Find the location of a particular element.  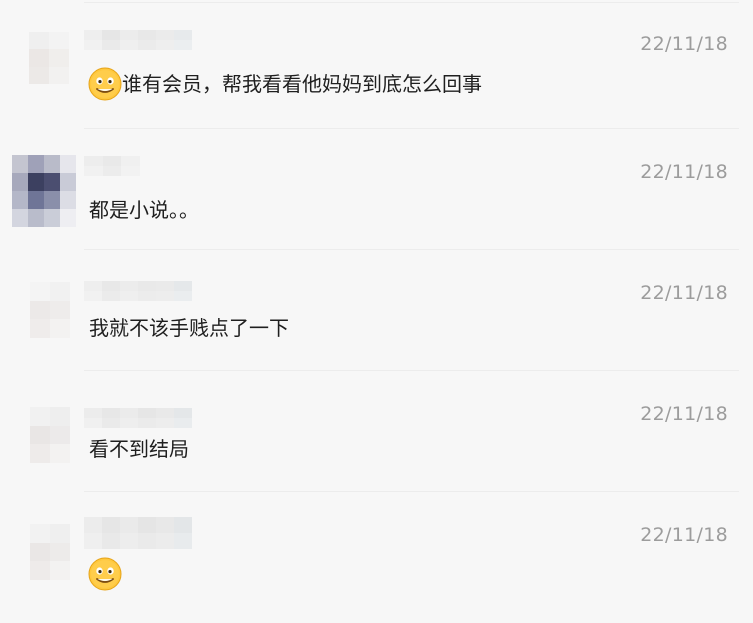

comment-text: 看不到结局 is located at coordinates (139, 449).